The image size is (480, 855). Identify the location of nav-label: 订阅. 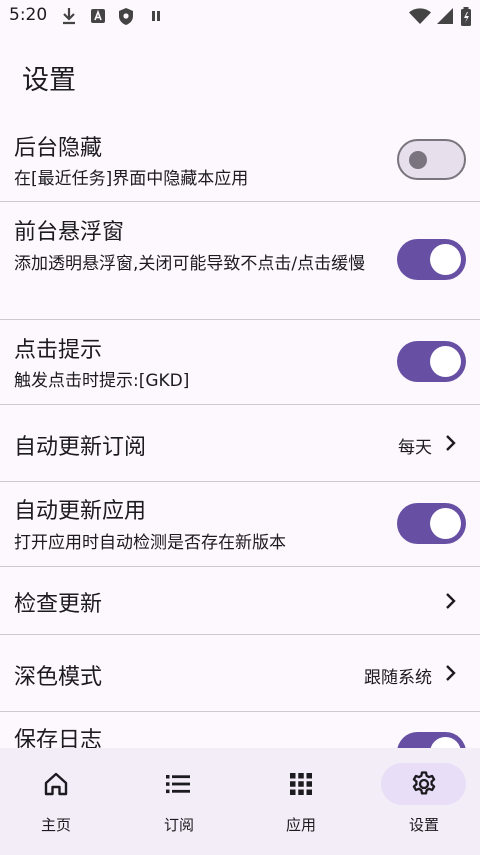
(178, 825).